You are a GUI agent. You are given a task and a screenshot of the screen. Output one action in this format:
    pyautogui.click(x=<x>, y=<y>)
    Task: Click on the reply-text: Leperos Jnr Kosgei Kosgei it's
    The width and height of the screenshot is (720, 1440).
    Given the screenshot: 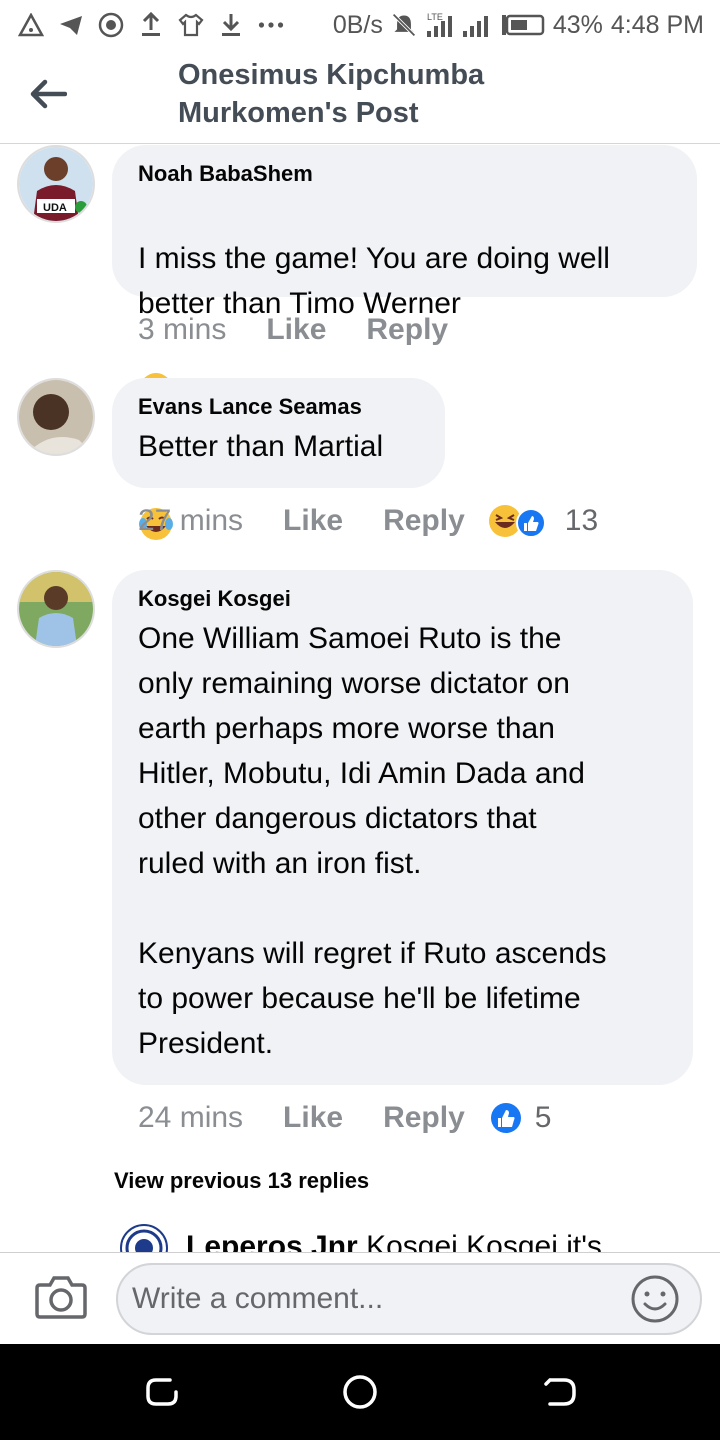 What is the action you would take?
    pyautogui.click(x=394, y=1241)
    